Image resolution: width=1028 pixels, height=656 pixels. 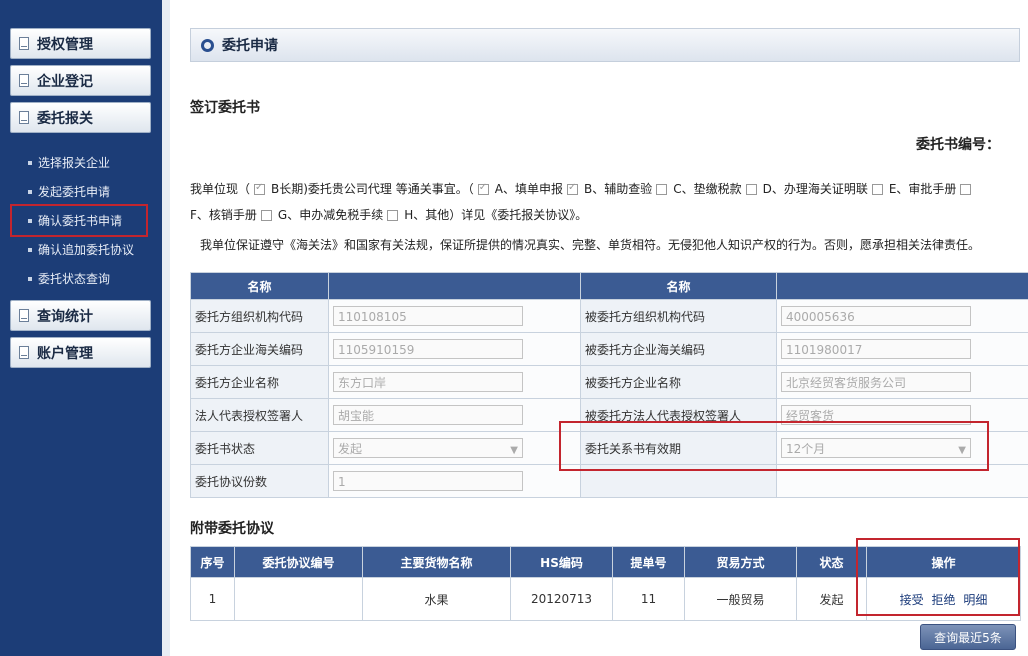 What do you see at coordinates (876, 349) in the screenshot?
I see `agent-customs-code-field: 1101980017` at bounding box center [876, 349].